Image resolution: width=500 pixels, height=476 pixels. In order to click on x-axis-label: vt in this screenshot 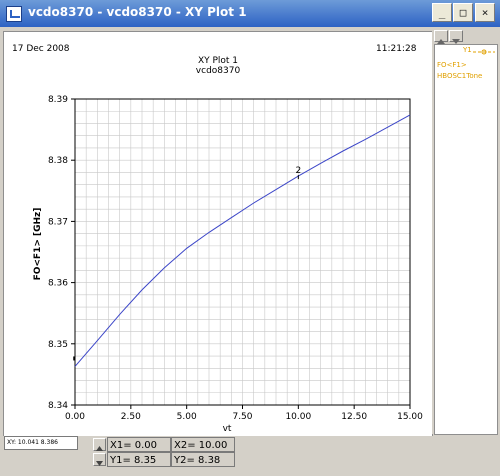, I will do `click(227, 429)`.